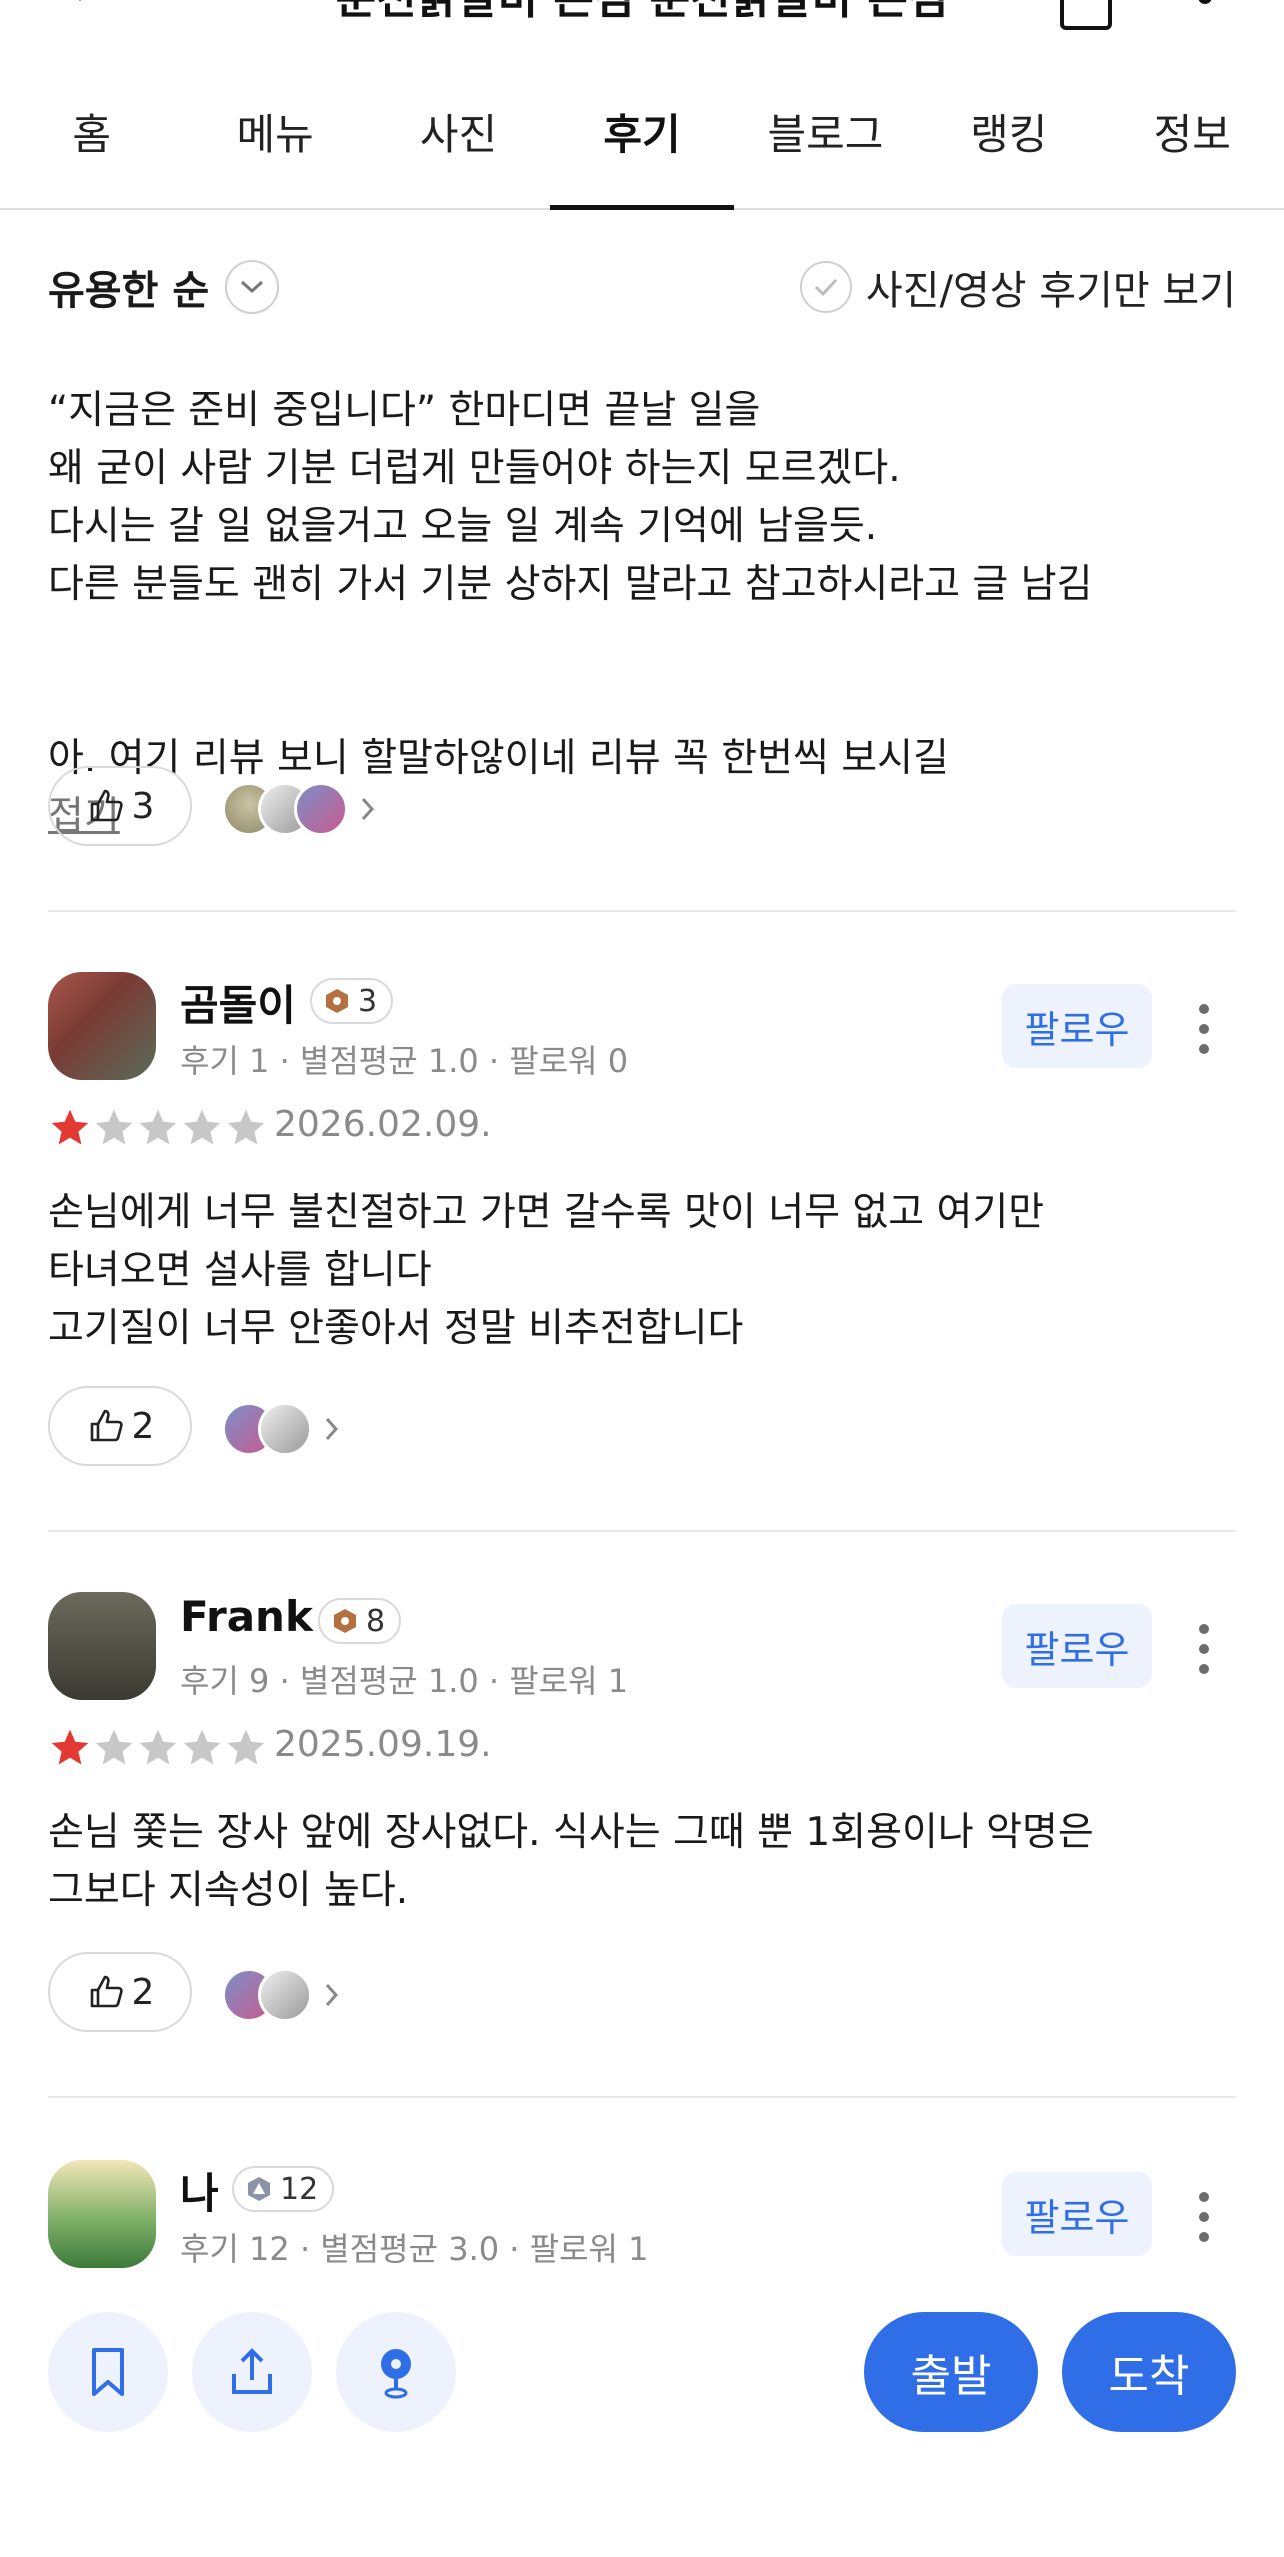  What do you see at coordinates (238, 1002) in the screenshot?
I see `reviewer-name: 곰돌이` at bounding box center [238, 1002].